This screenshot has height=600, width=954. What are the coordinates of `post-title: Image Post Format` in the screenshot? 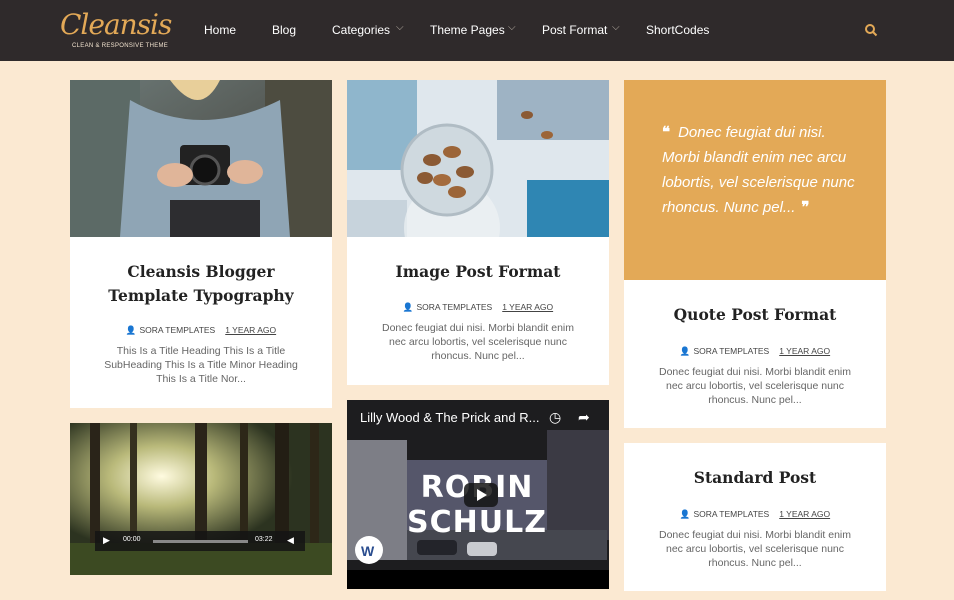 It's located at (478, 272).